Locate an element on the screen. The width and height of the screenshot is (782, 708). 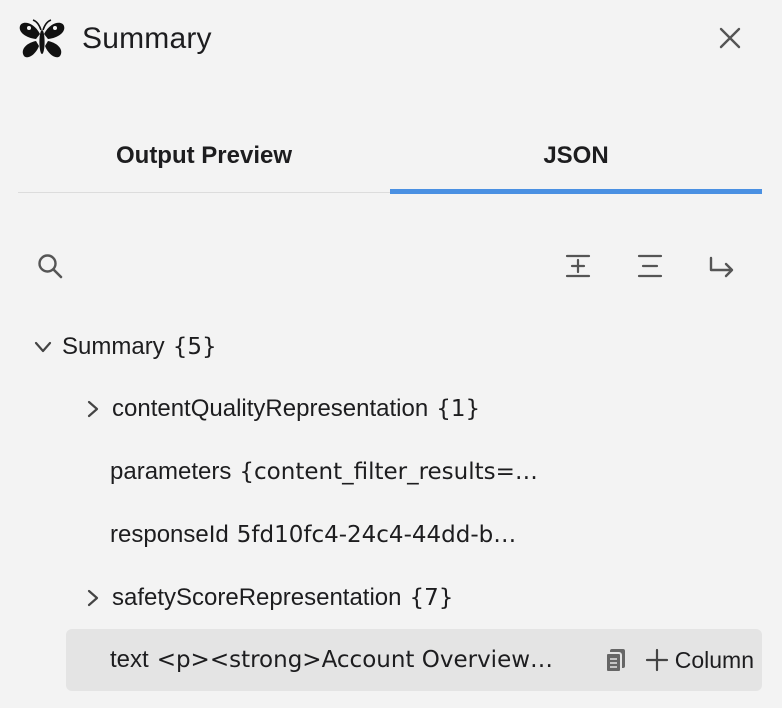
panel-header: Summary is located at coordinates (391, 42).